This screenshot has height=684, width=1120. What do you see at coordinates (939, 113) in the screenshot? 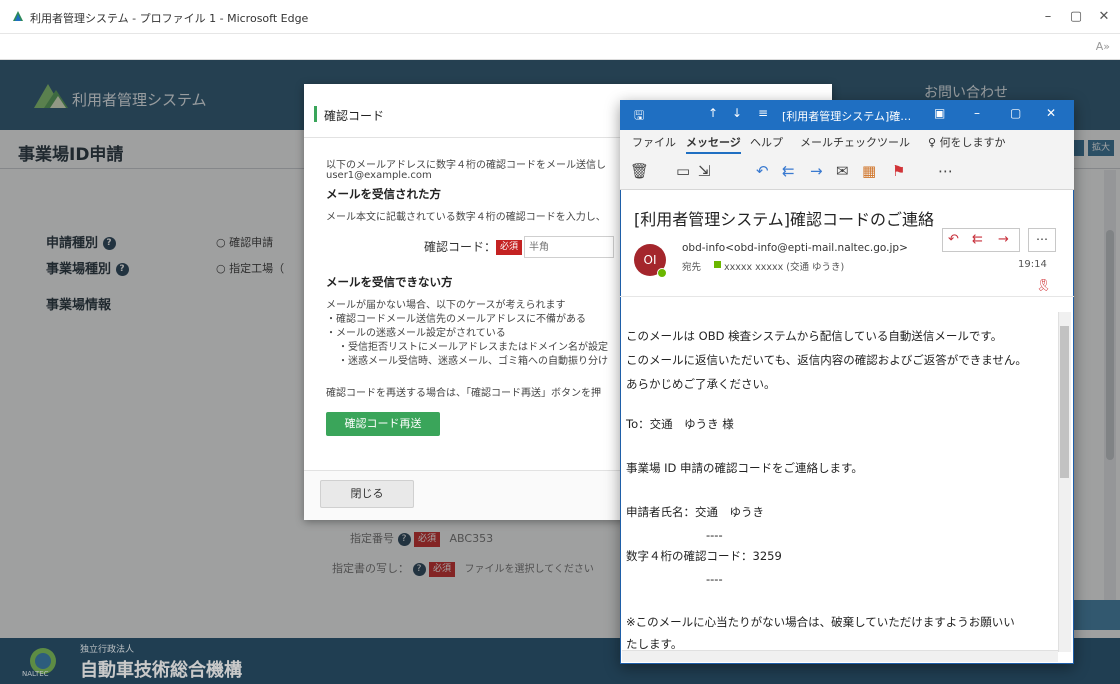
I see `ribbon-display-icon: ▣` at bounding box center [939, 113].